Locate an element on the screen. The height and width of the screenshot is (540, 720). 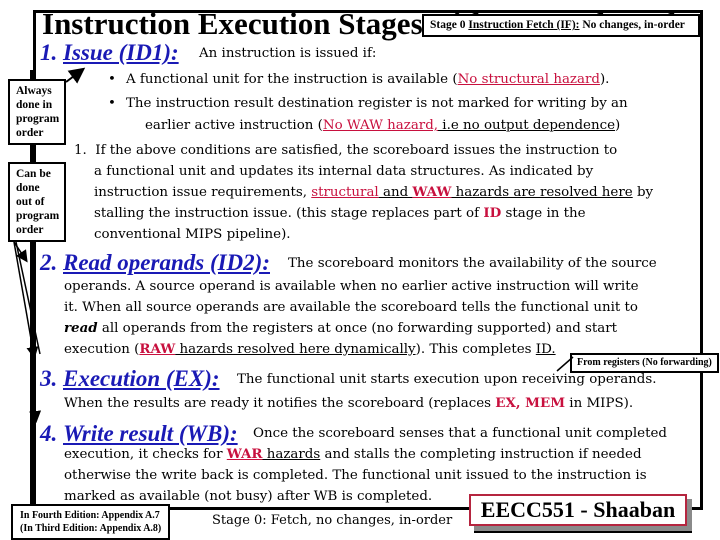
read-operands-label: Read operands (ID2): is located at coordinates (166, 262).